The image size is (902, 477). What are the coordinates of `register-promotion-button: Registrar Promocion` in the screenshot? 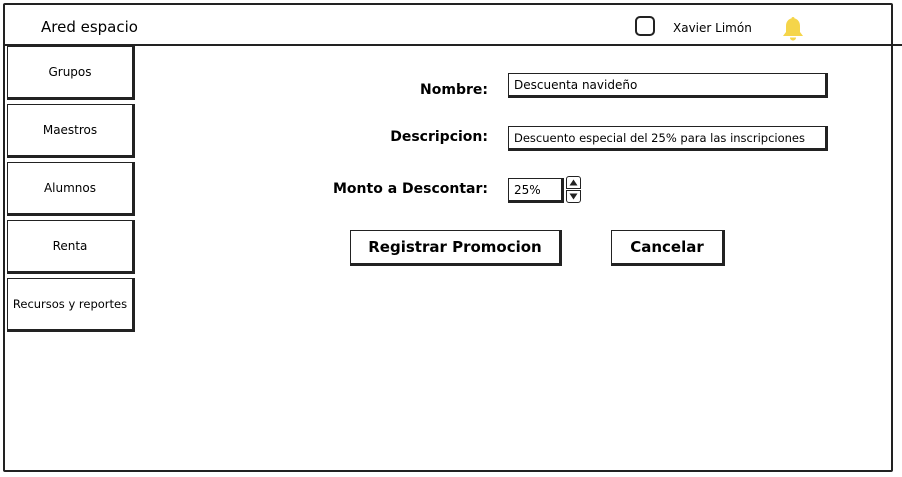 It's located at (456, 248).